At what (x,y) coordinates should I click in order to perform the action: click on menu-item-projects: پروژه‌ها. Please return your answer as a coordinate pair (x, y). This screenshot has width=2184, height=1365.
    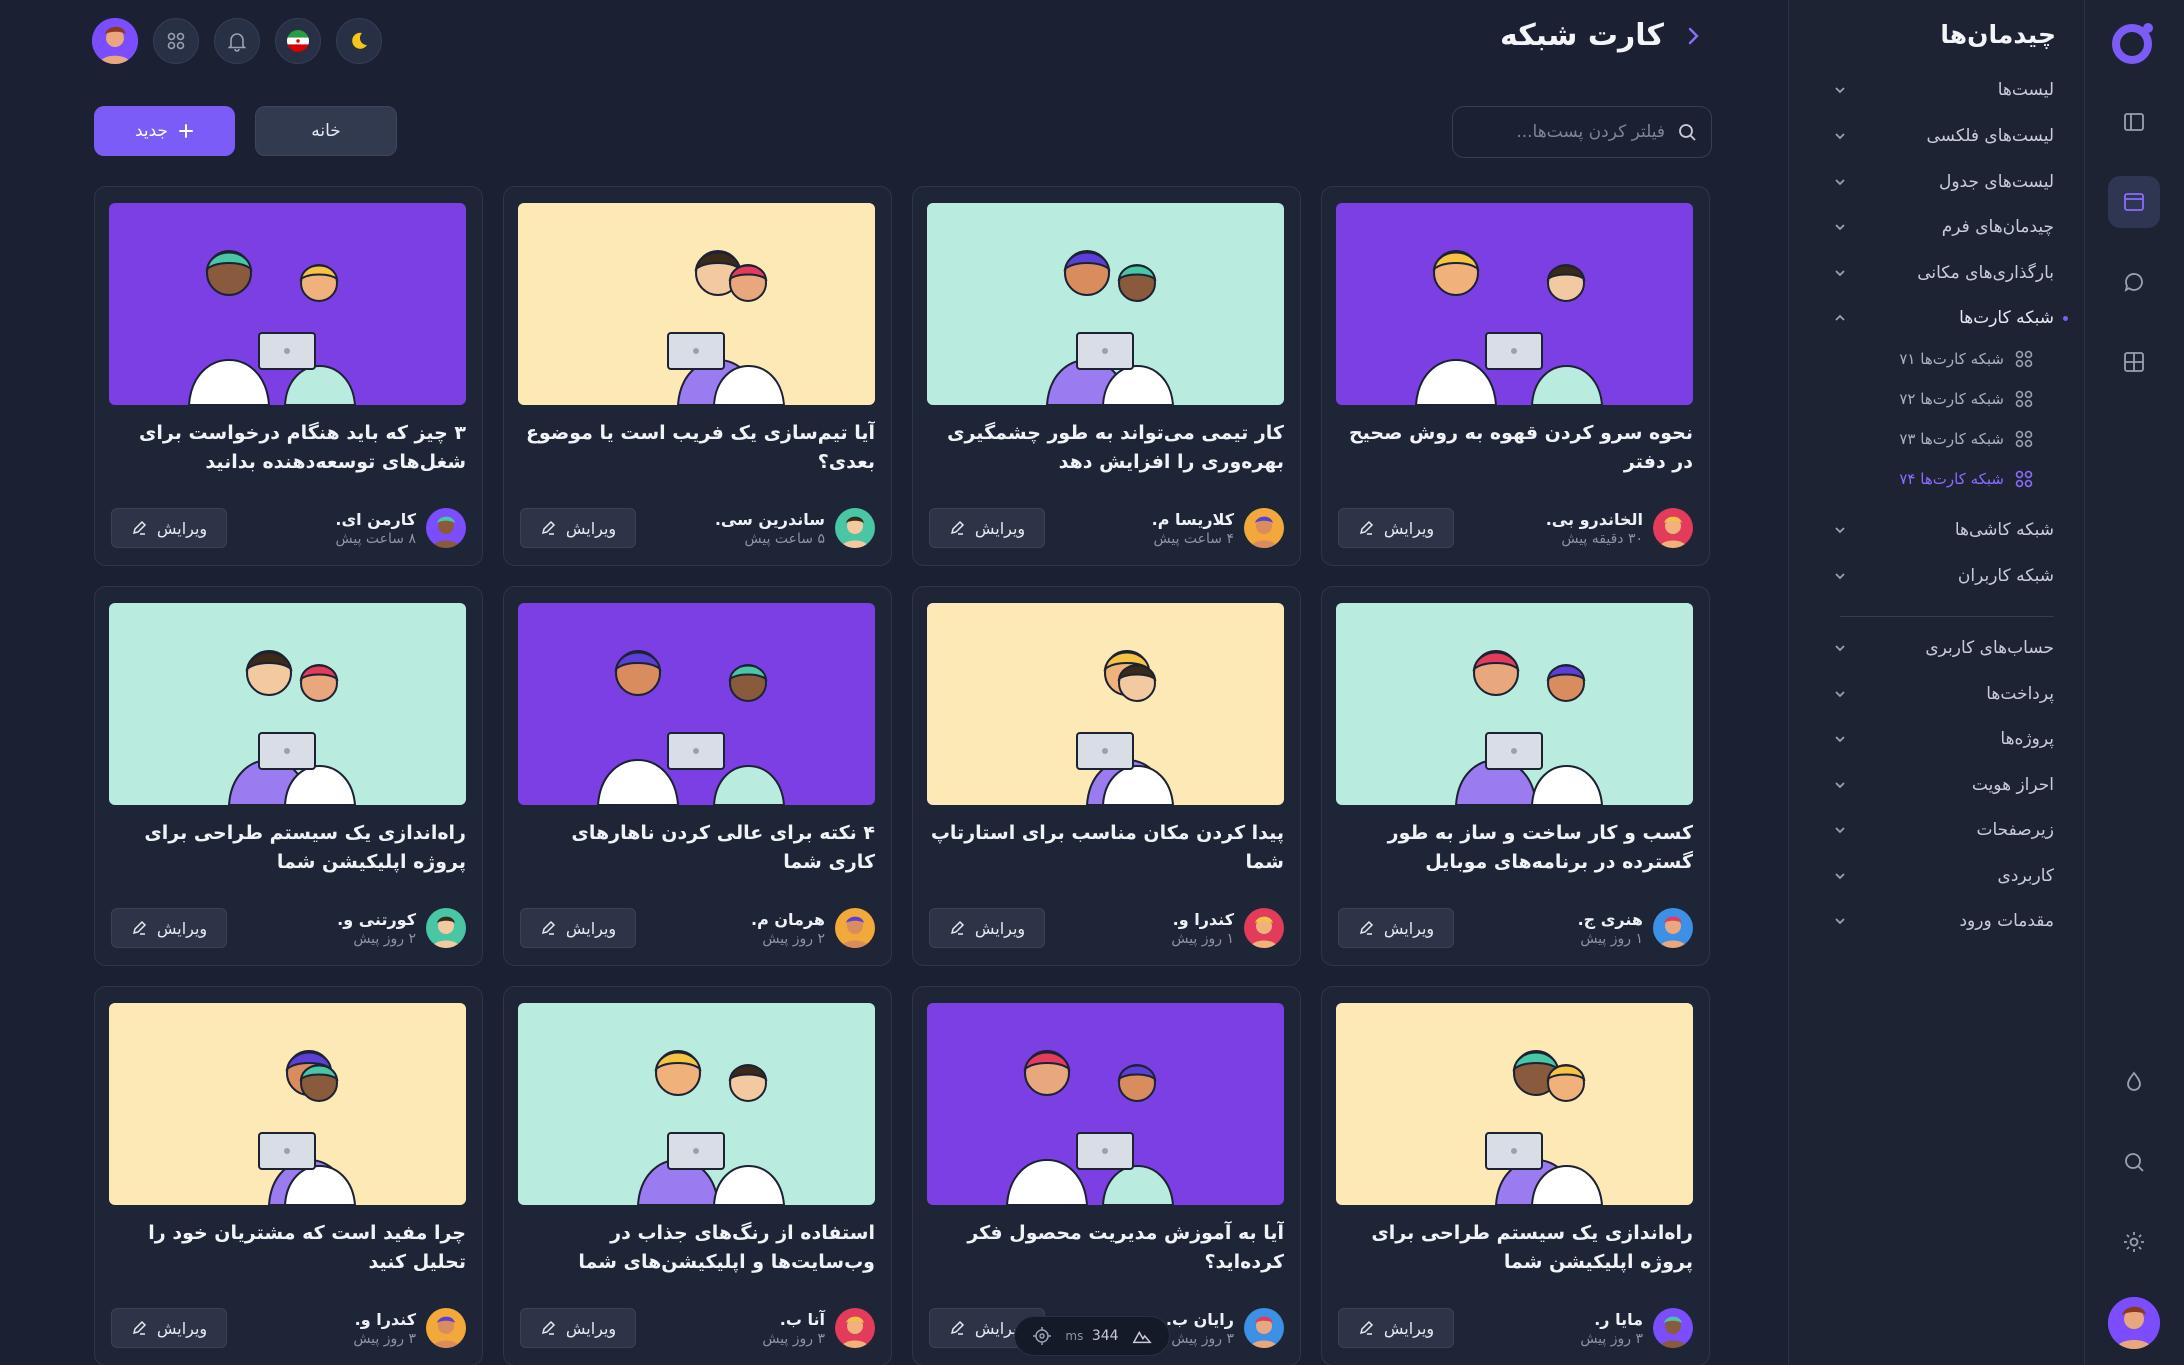
    Looking at the image, I should click on (1943, 739).